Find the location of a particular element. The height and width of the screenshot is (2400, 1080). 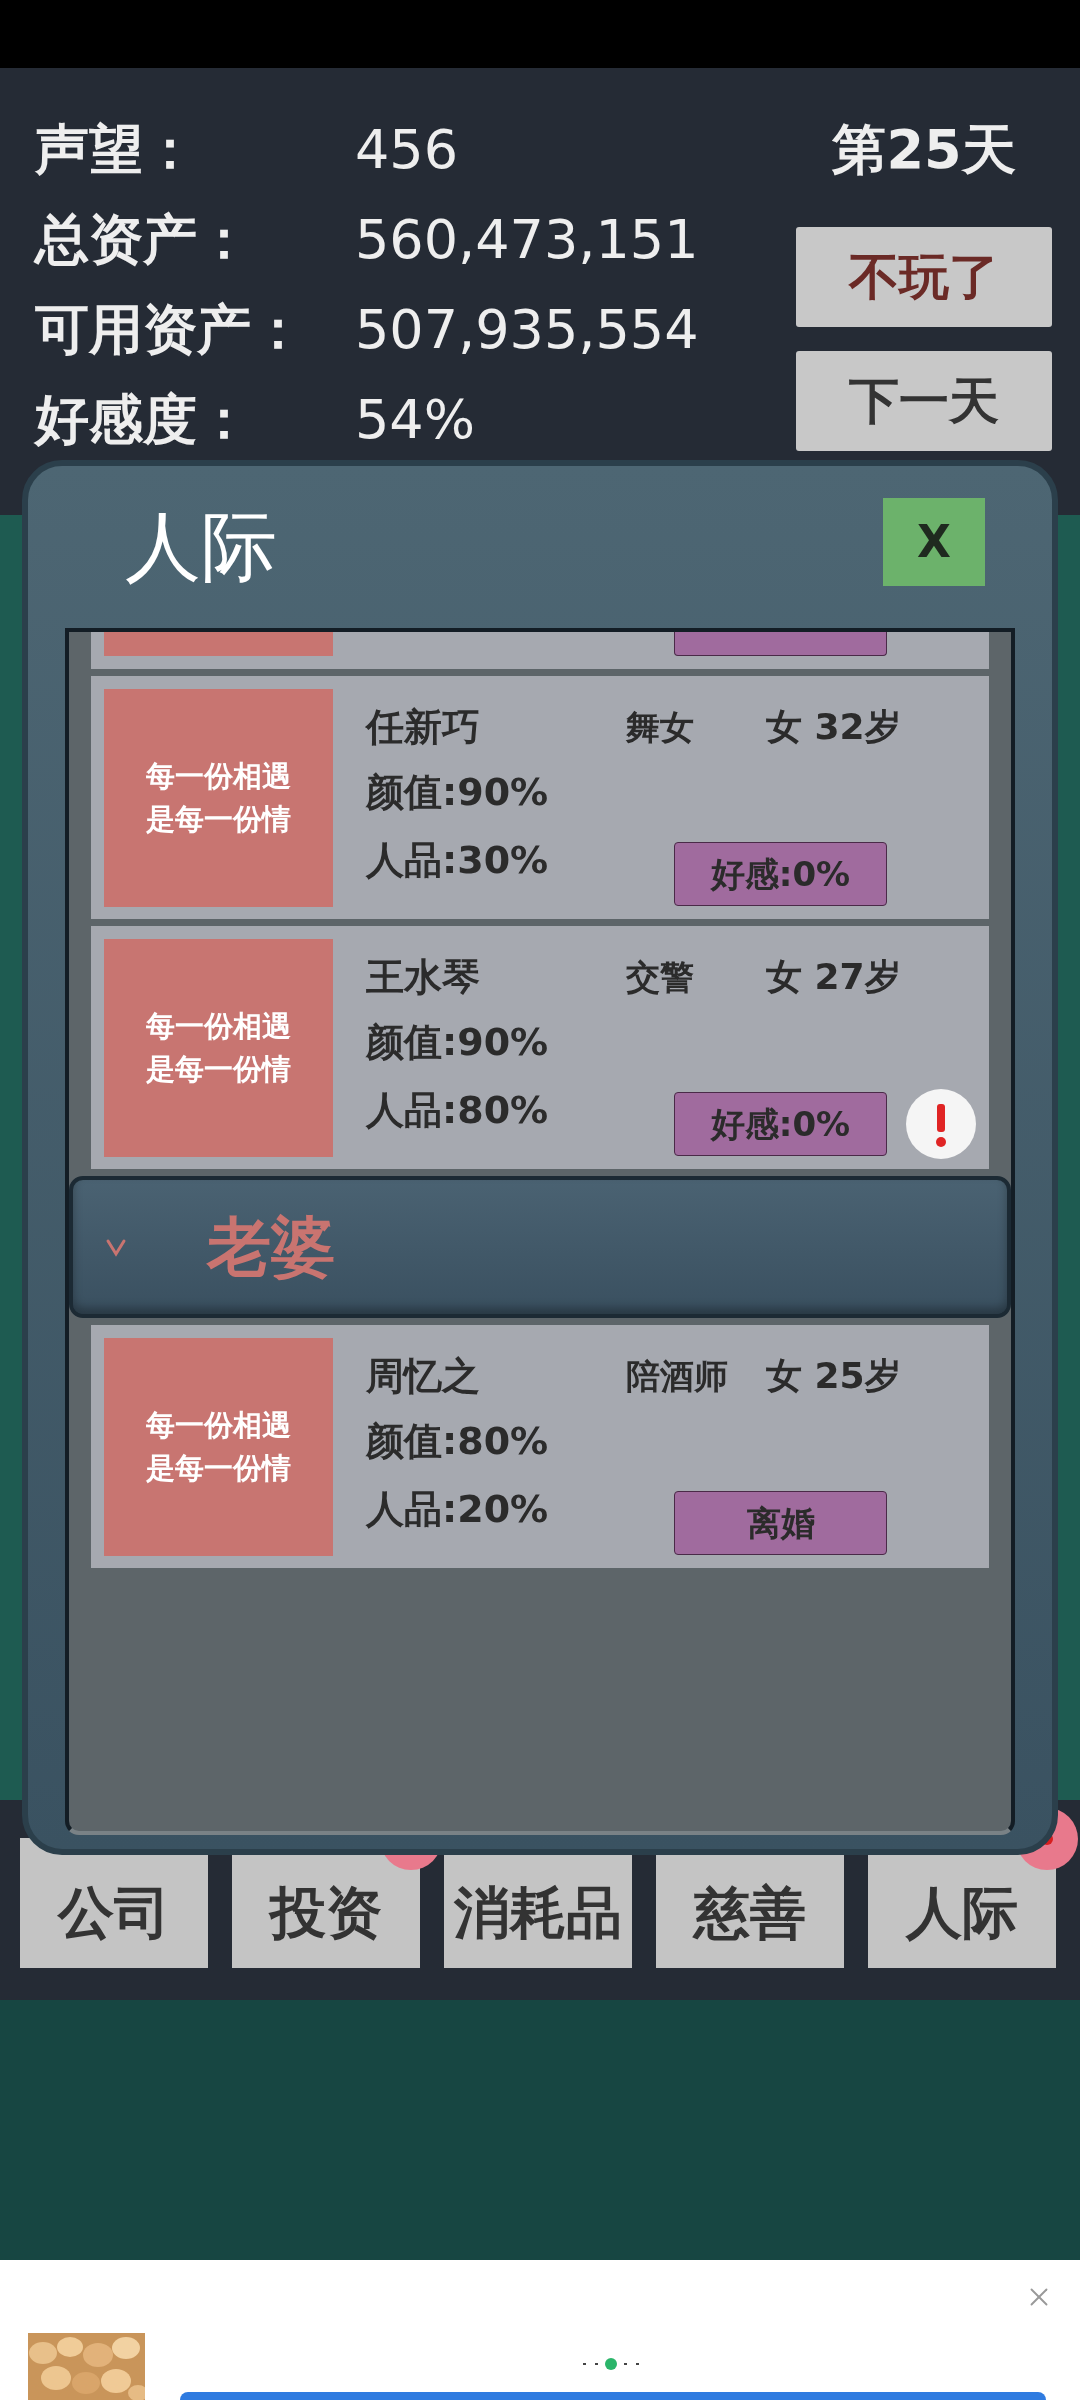

stat-value: 560,473,151 is located at coordinates (527, 240).